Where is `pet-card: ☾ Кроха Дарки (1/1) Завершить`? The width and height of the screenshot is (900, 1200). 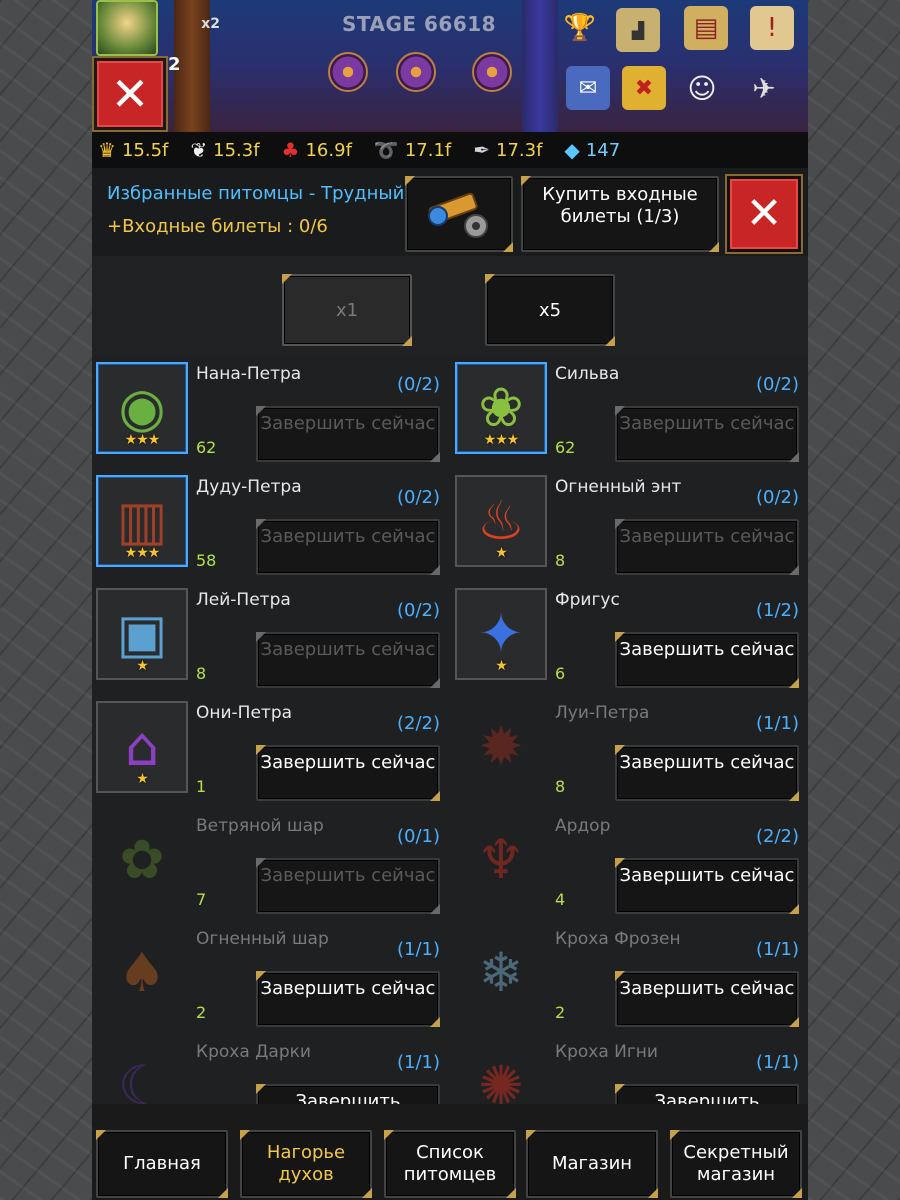
pet-card: ☾ Кроха Дарки (1/1) Завершить is located at coordinates (268, 1069).